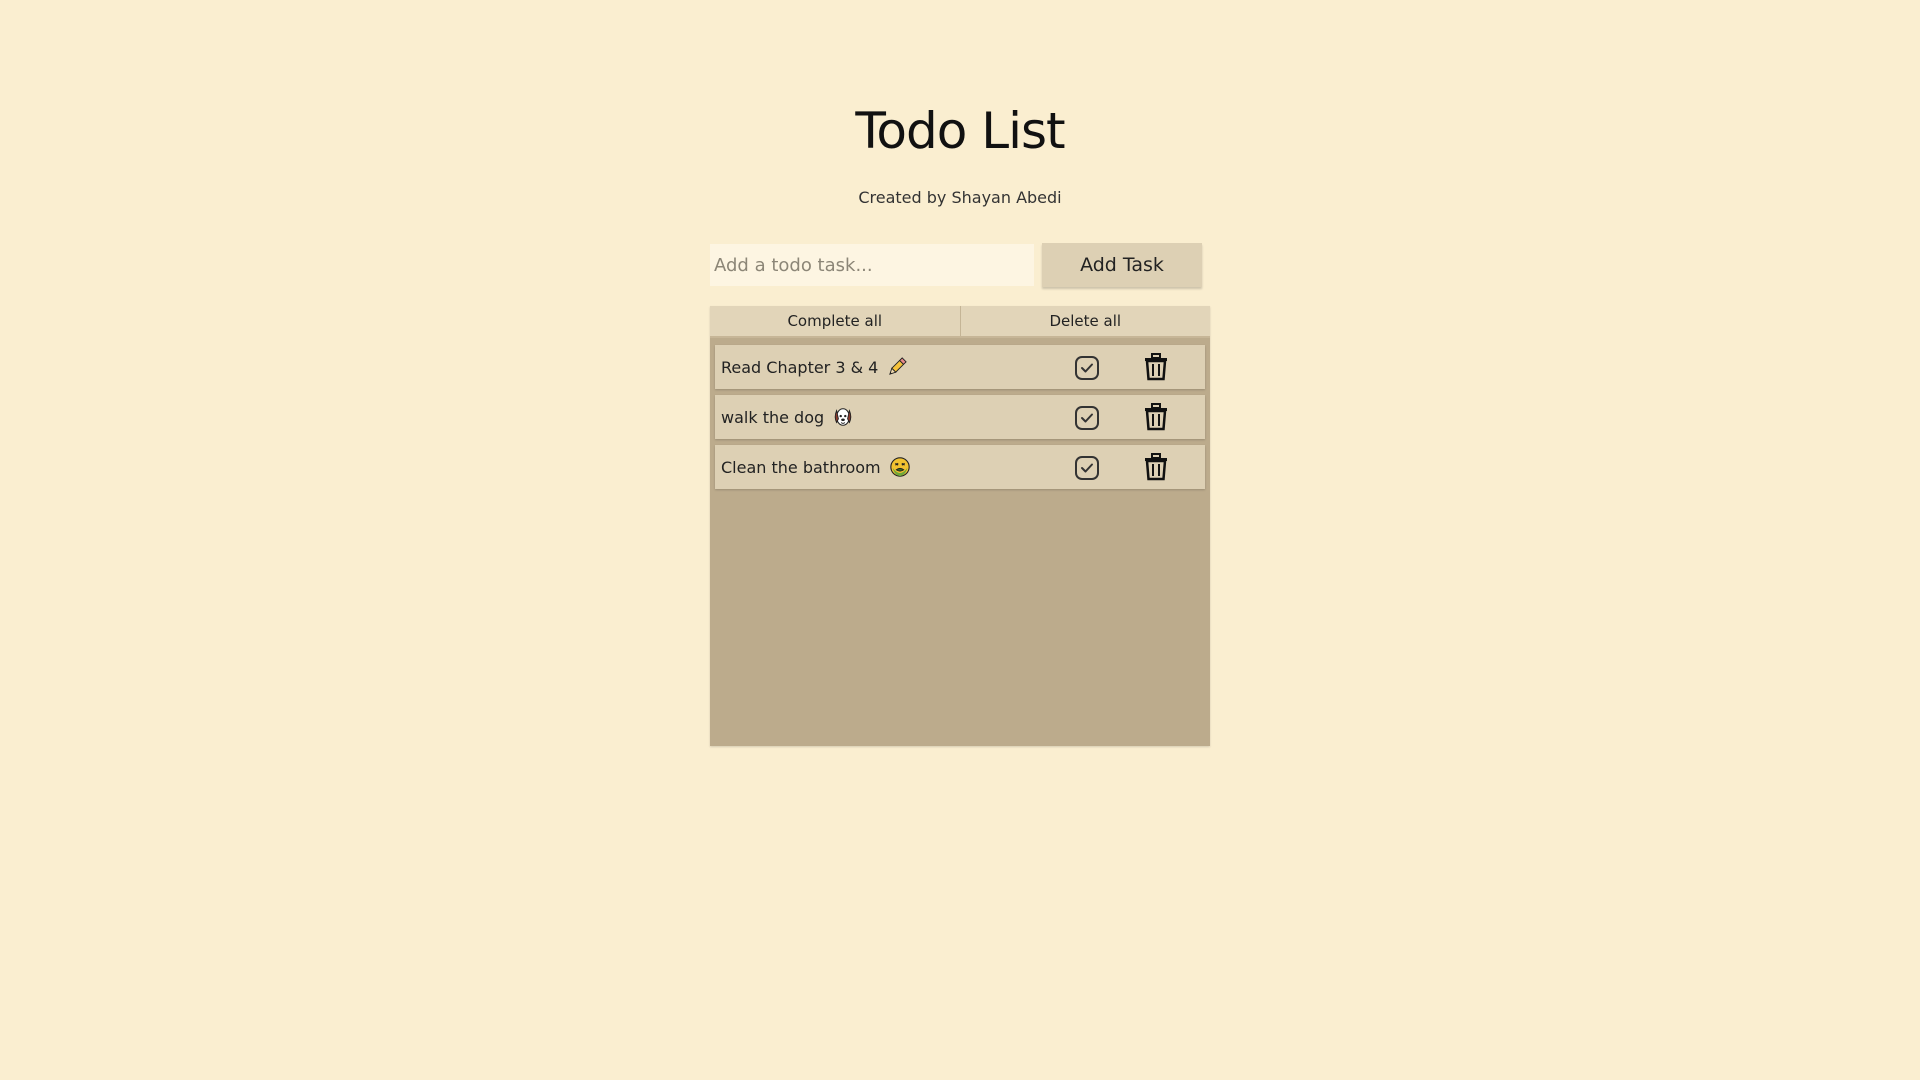 This screenshot has height=1080, width=1920. I want to click on page-title: Todo List, so click(960, 131).